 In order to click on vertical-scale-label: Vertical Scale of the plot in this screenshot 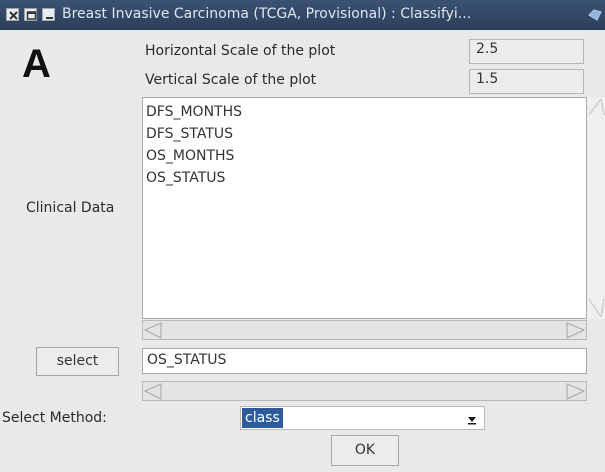, I will do `click(231, 80)`.